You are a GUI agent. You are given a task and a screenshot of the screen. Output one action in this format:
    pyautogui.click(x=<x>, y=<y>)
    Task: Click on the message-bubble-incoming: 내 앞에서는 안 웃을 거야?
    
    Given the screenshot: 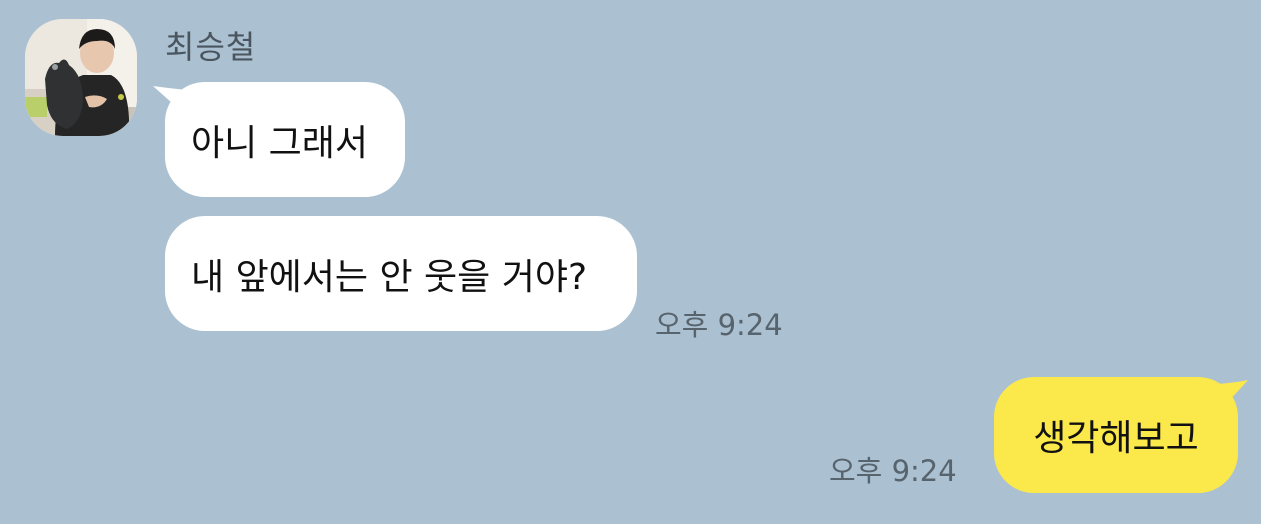 What is the action you would take?
    pyautogui.click(x=401, y=273)
    